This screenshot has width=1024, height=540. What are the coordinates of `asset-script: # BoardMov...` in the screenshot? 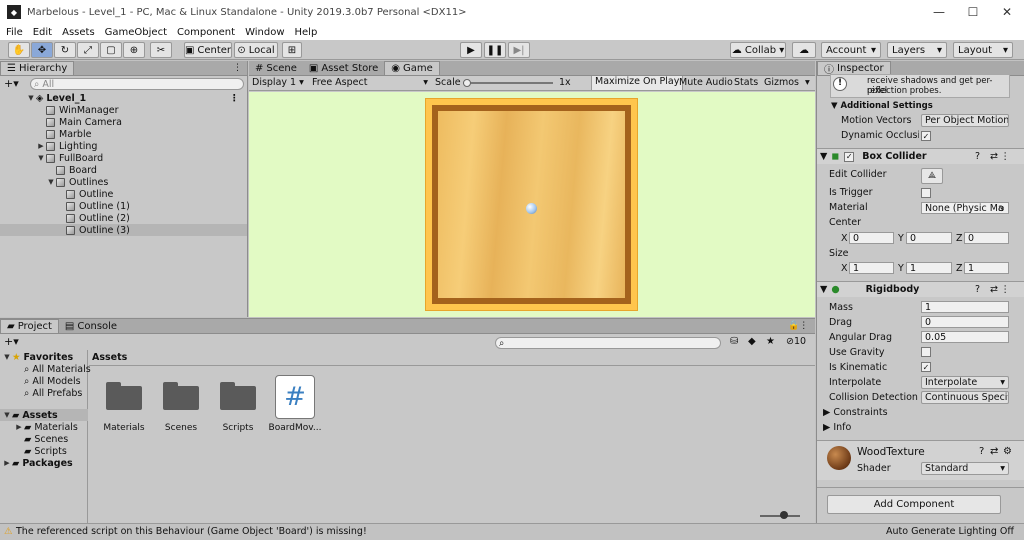 It's located at (295, 406).